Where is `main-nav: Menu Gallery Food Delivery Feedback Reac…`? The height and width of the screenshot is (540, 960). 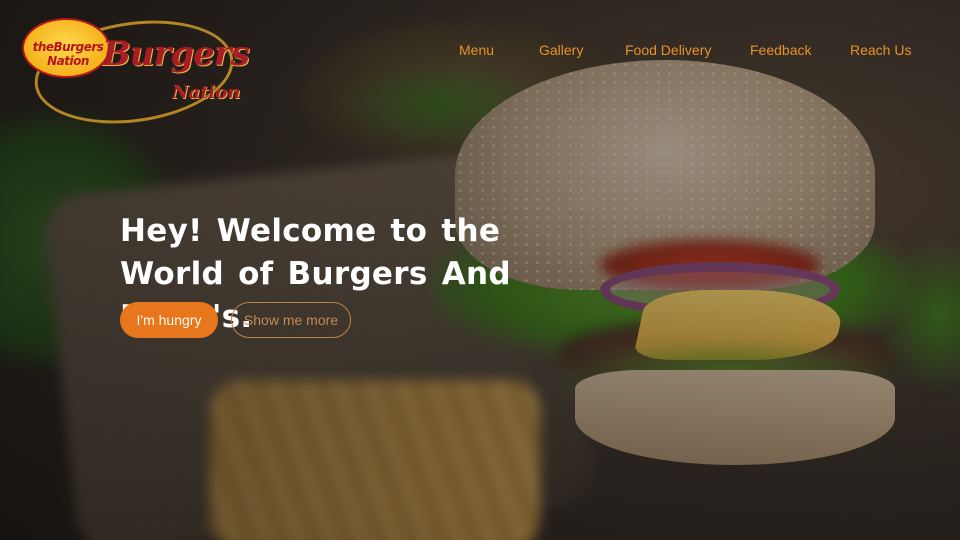 main-nav: Menu Gallery Food Delivery Feedback Reac… is located at coordinates (480, 53).